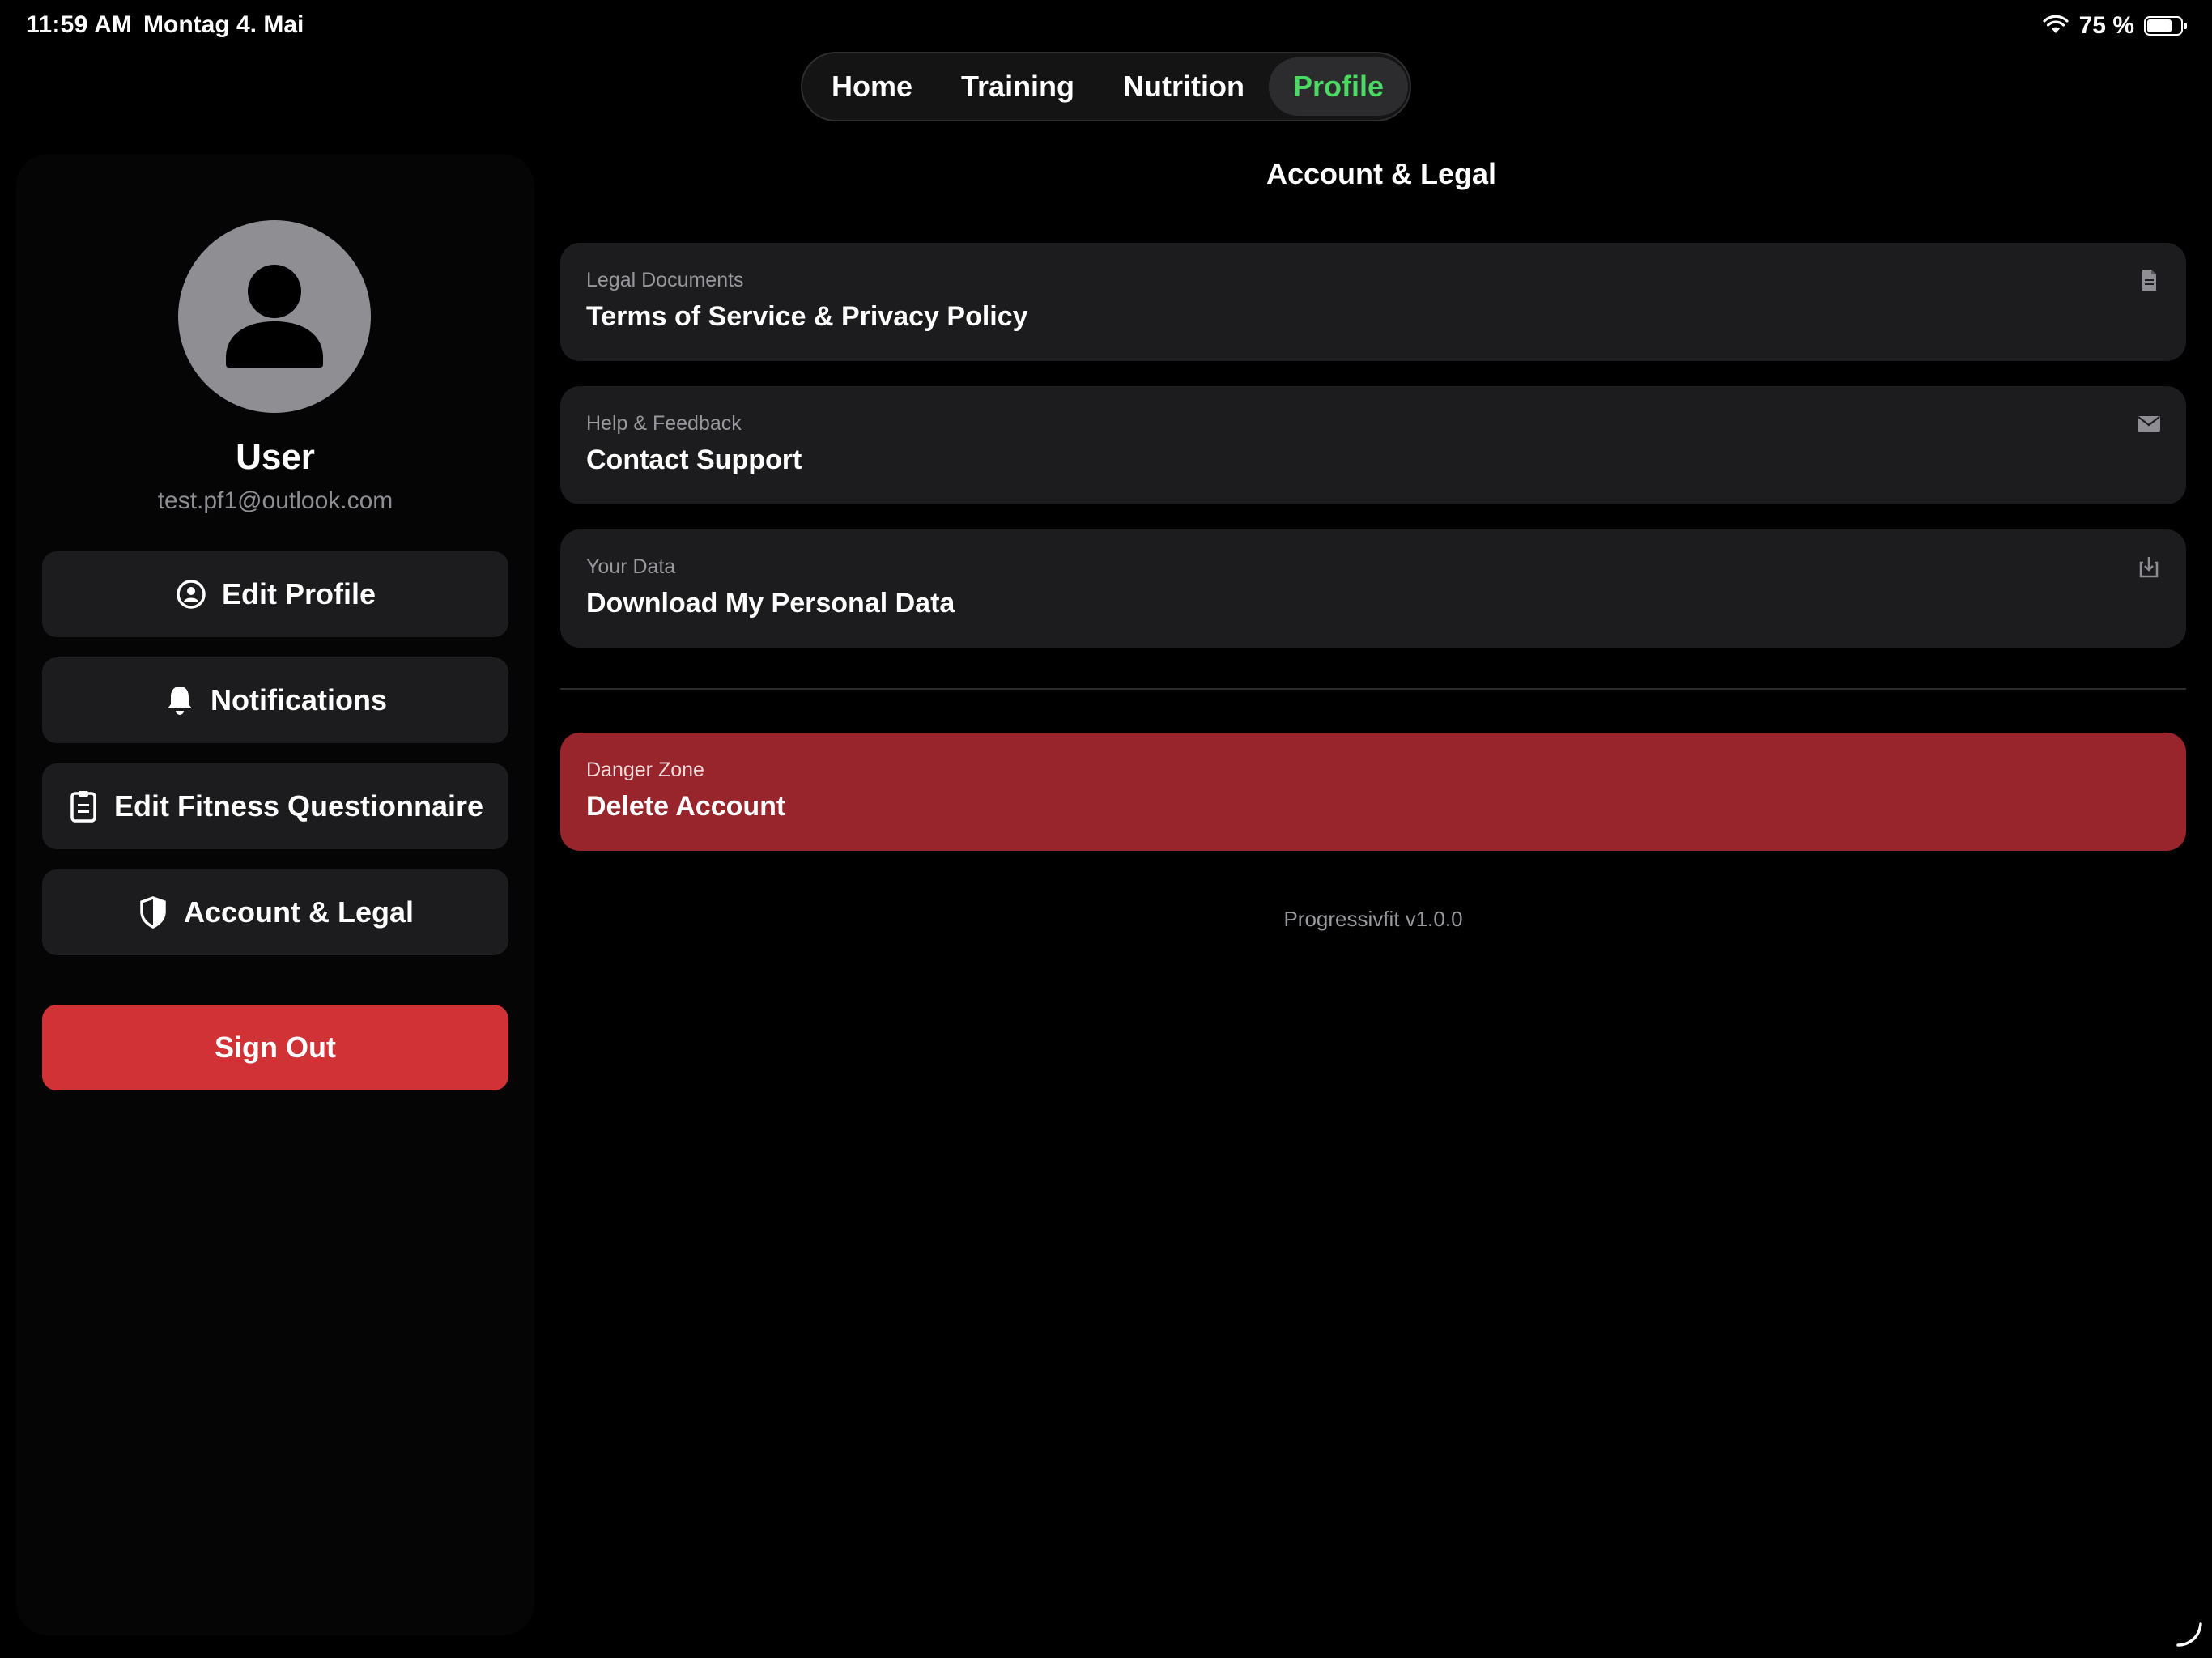 The image size is (2212, 1658). What do you see at coordinates (2149, 567) in the screenshot?
I see `download-icon` at bounding box center [2149, 567].